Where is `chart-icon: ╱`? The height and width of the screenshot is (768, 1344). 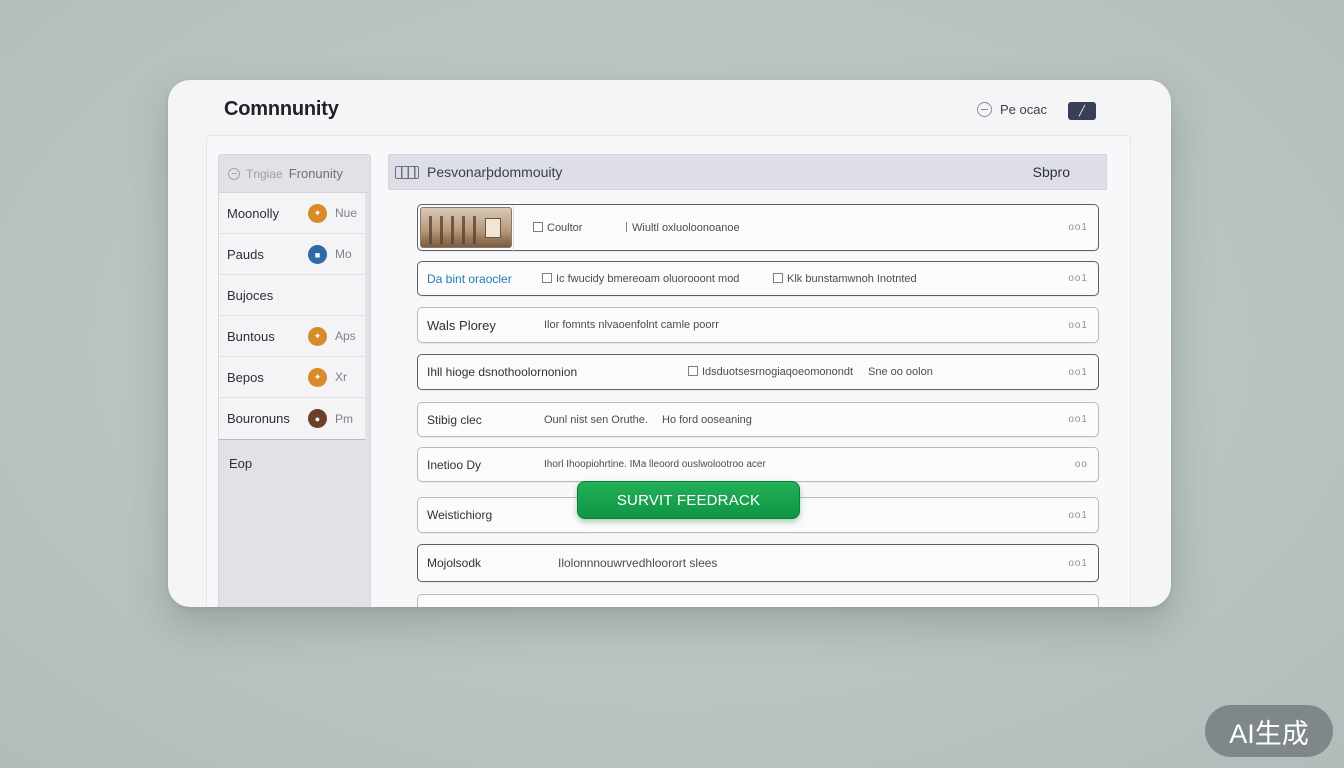
chart-icon: ╱ is located at coordinates (1082, 111).